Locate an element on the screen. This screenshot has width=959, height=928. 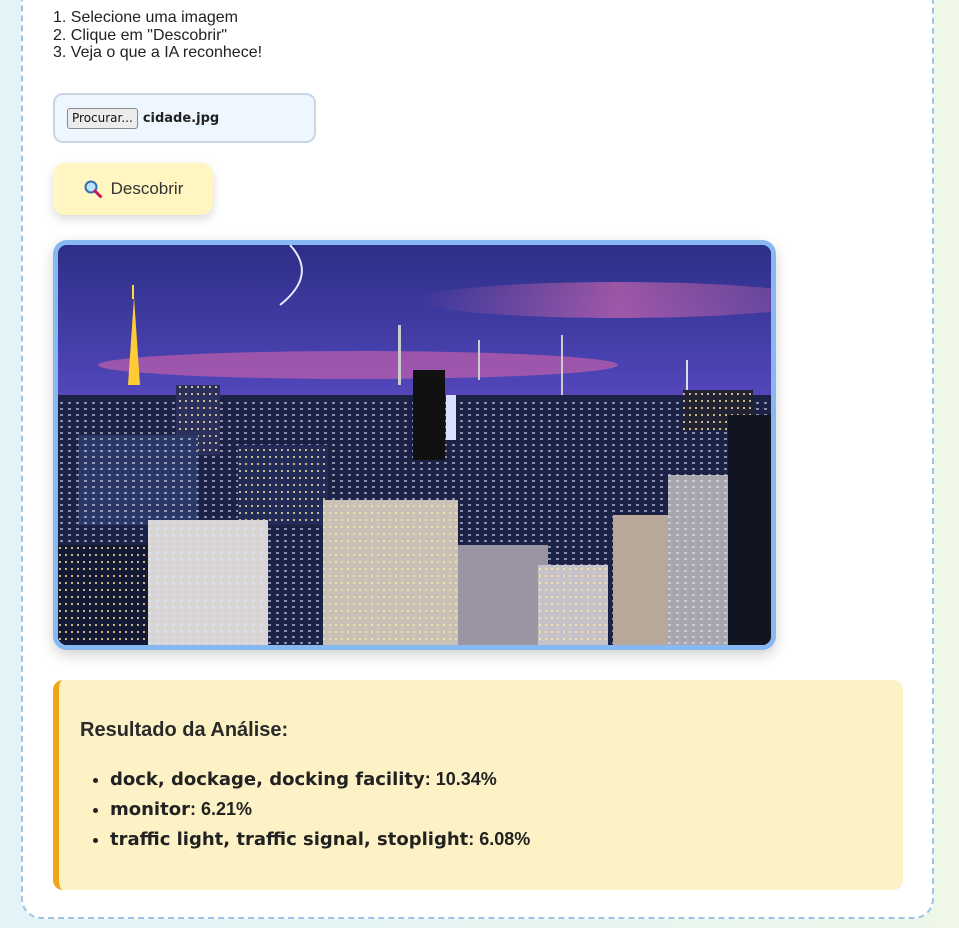
selected-file-name: cidade.jpg is located at coordinates (181, 118).